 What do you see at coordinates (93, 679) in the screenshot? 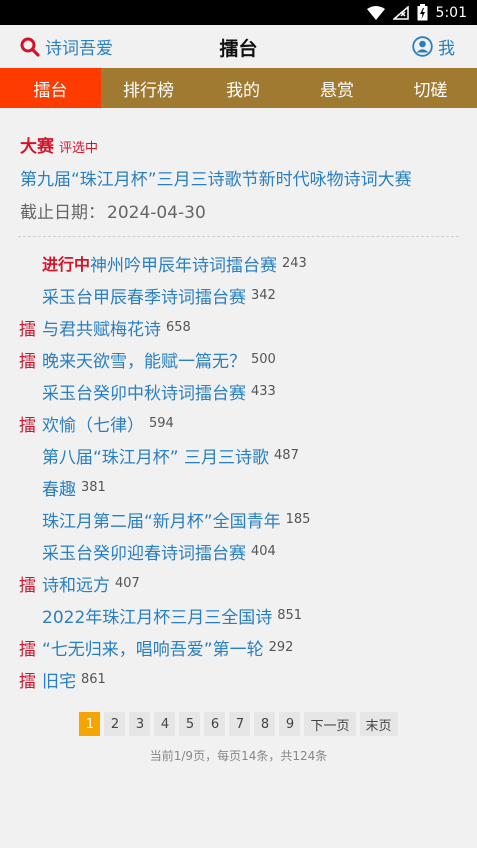
I see `arena-count: 861` at bounding box center [93, 679].